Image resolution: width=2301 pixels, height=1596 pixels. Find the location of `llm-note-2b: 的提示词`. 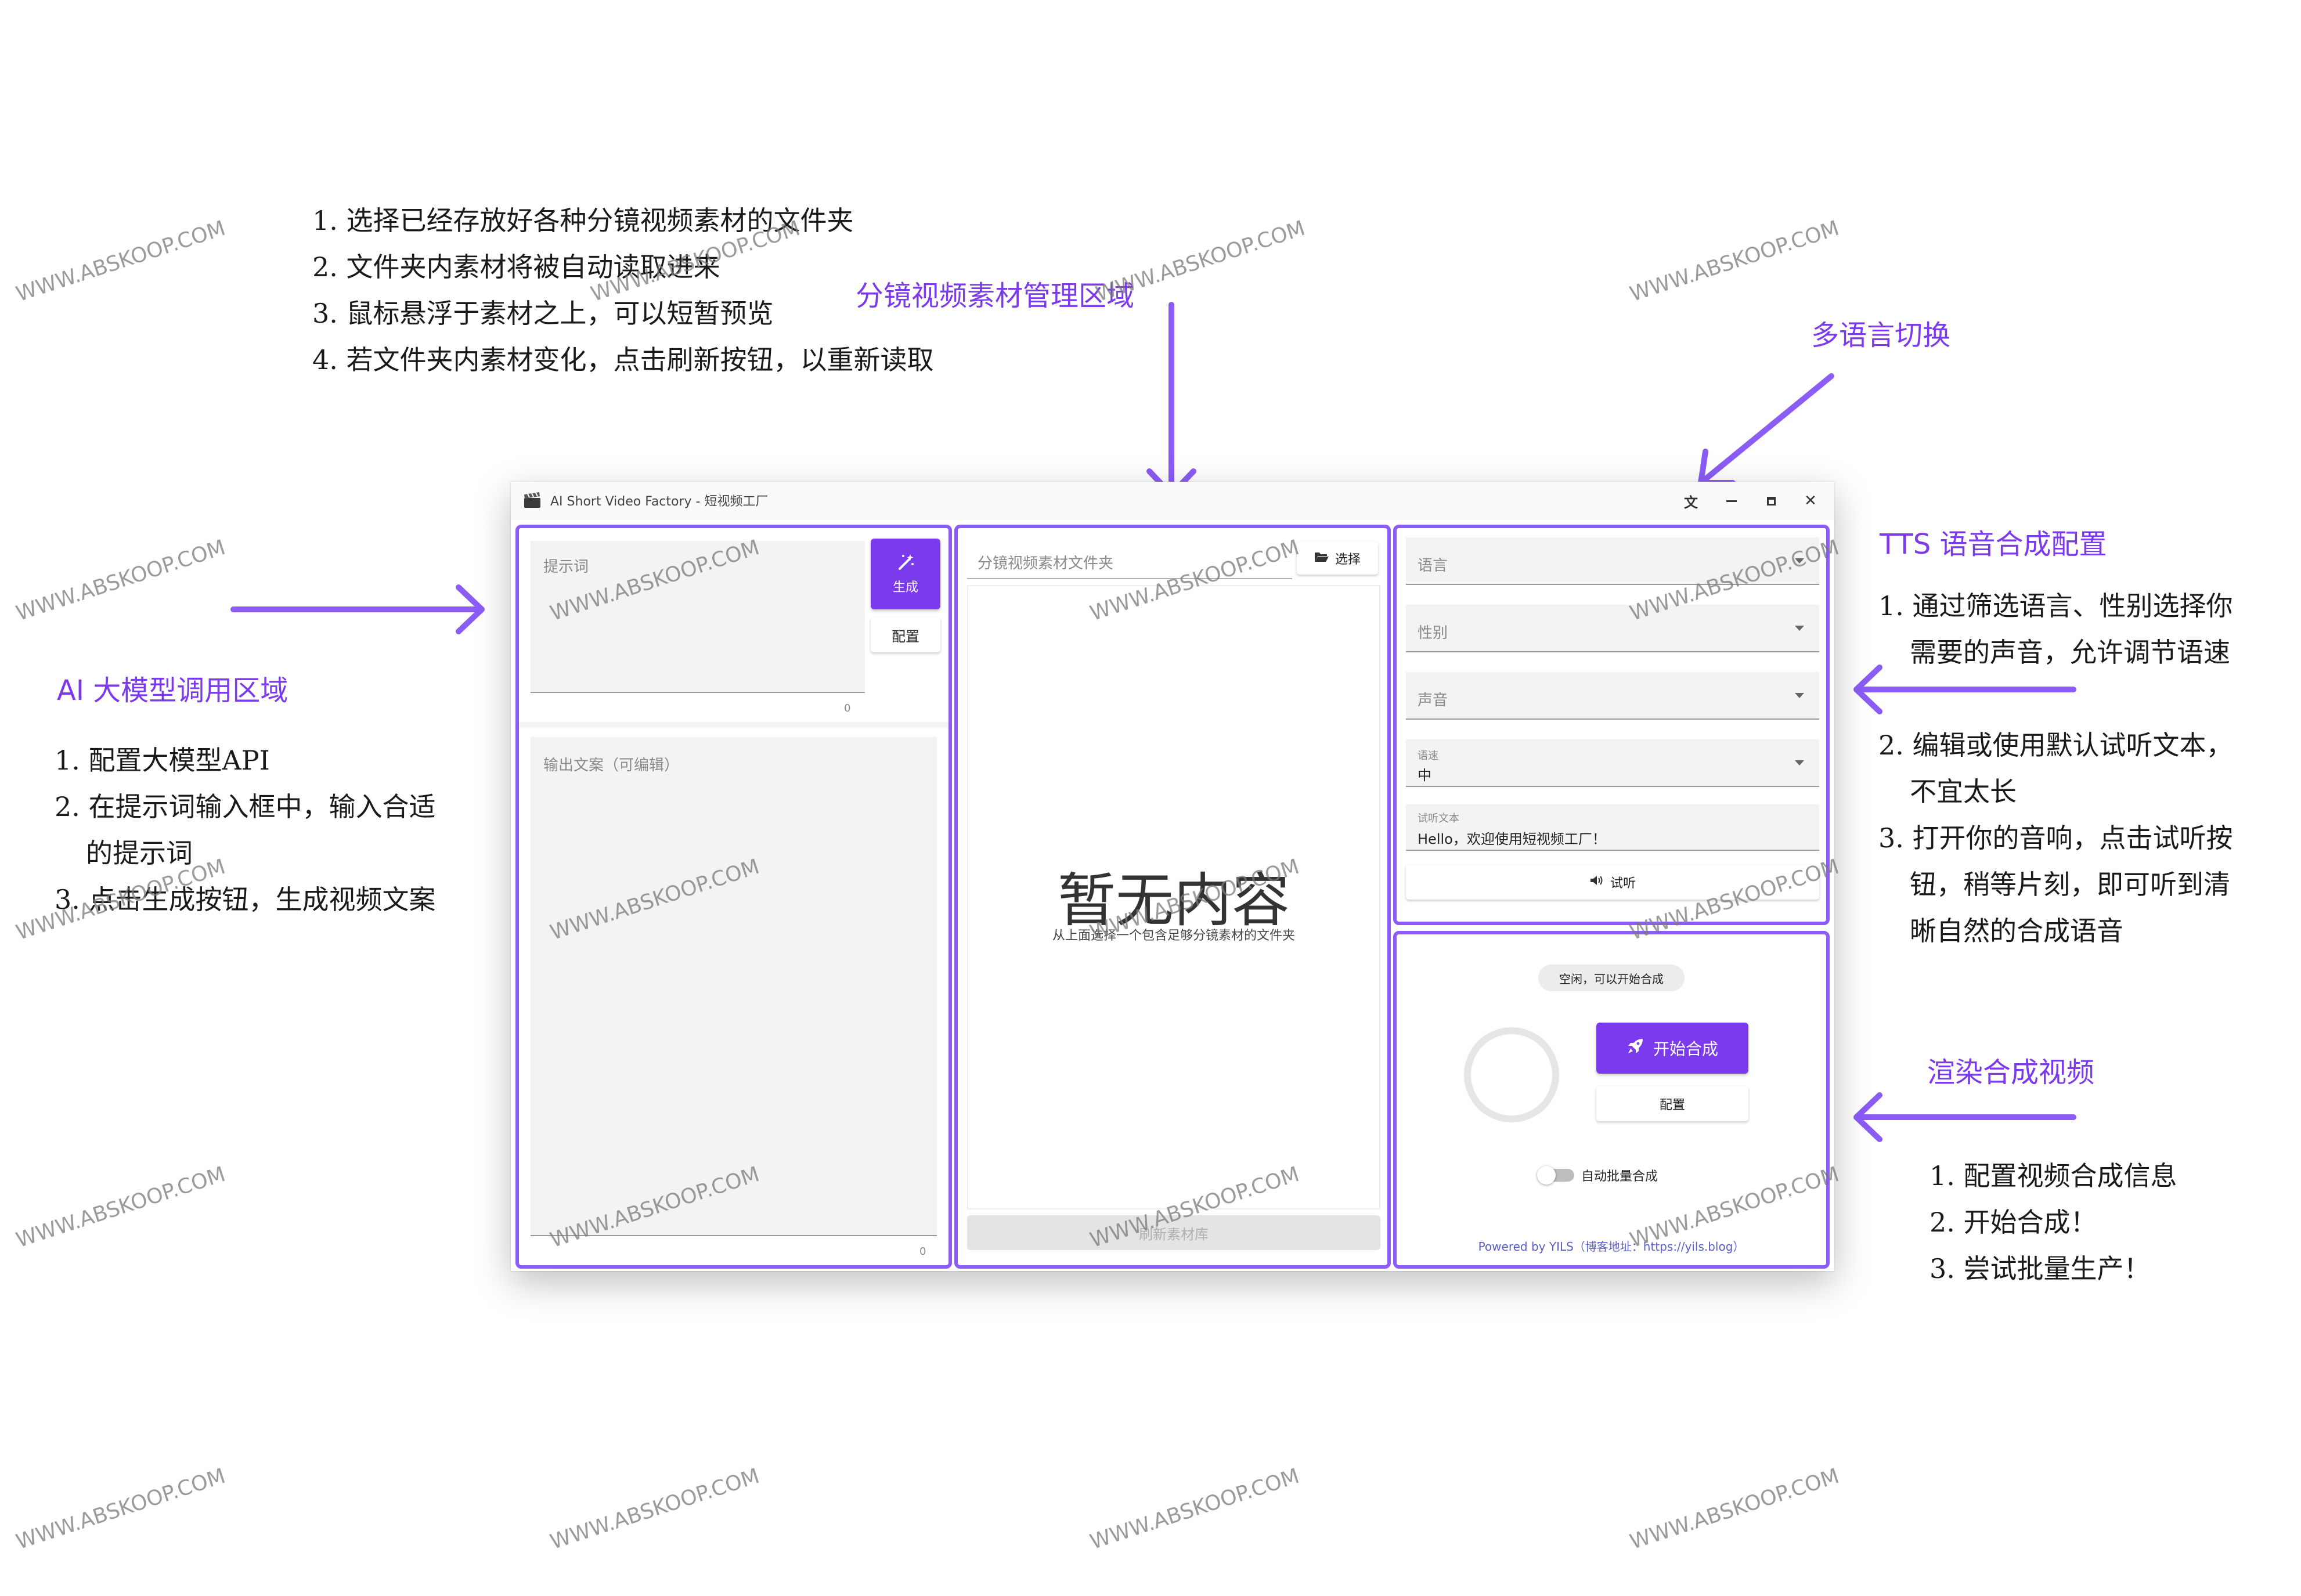

llm-note-2b: 的提示词 is located at coordinates (139, 853).